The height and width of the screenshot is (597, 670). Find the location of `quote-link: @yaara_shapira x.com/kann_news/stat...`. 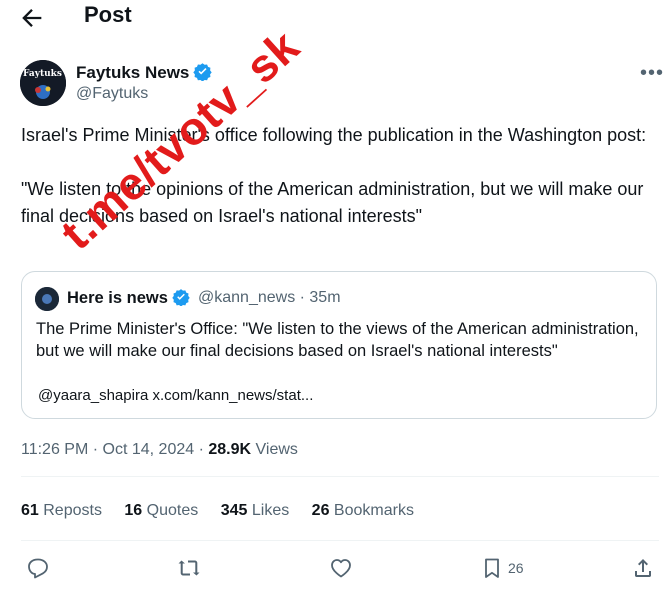

quote-link: @yaara_shapira x.com/kann_news/stat... is located at coordinates (175, 395).